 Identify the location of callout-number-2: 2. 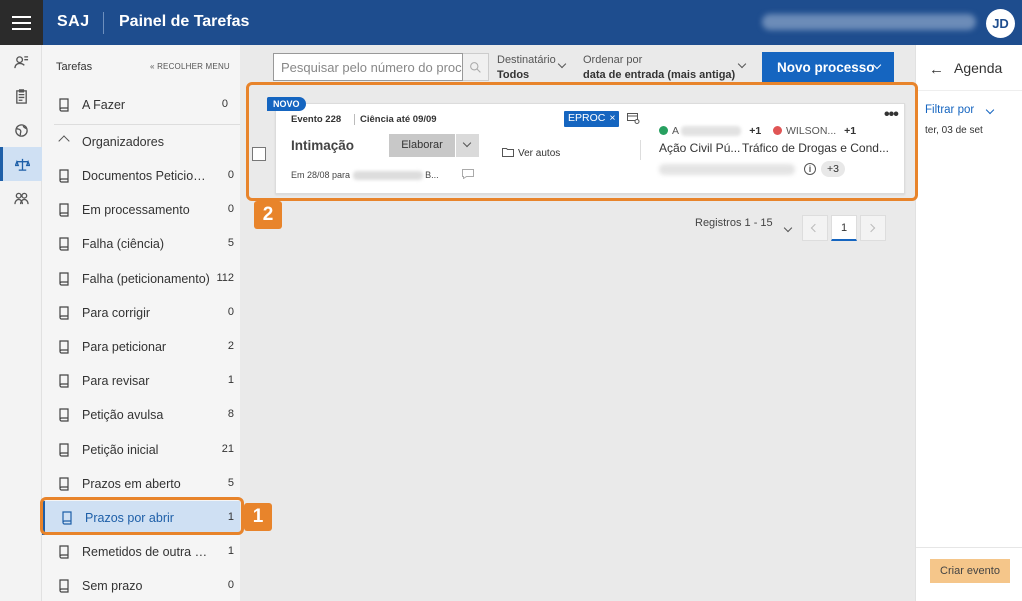
(268, 215).